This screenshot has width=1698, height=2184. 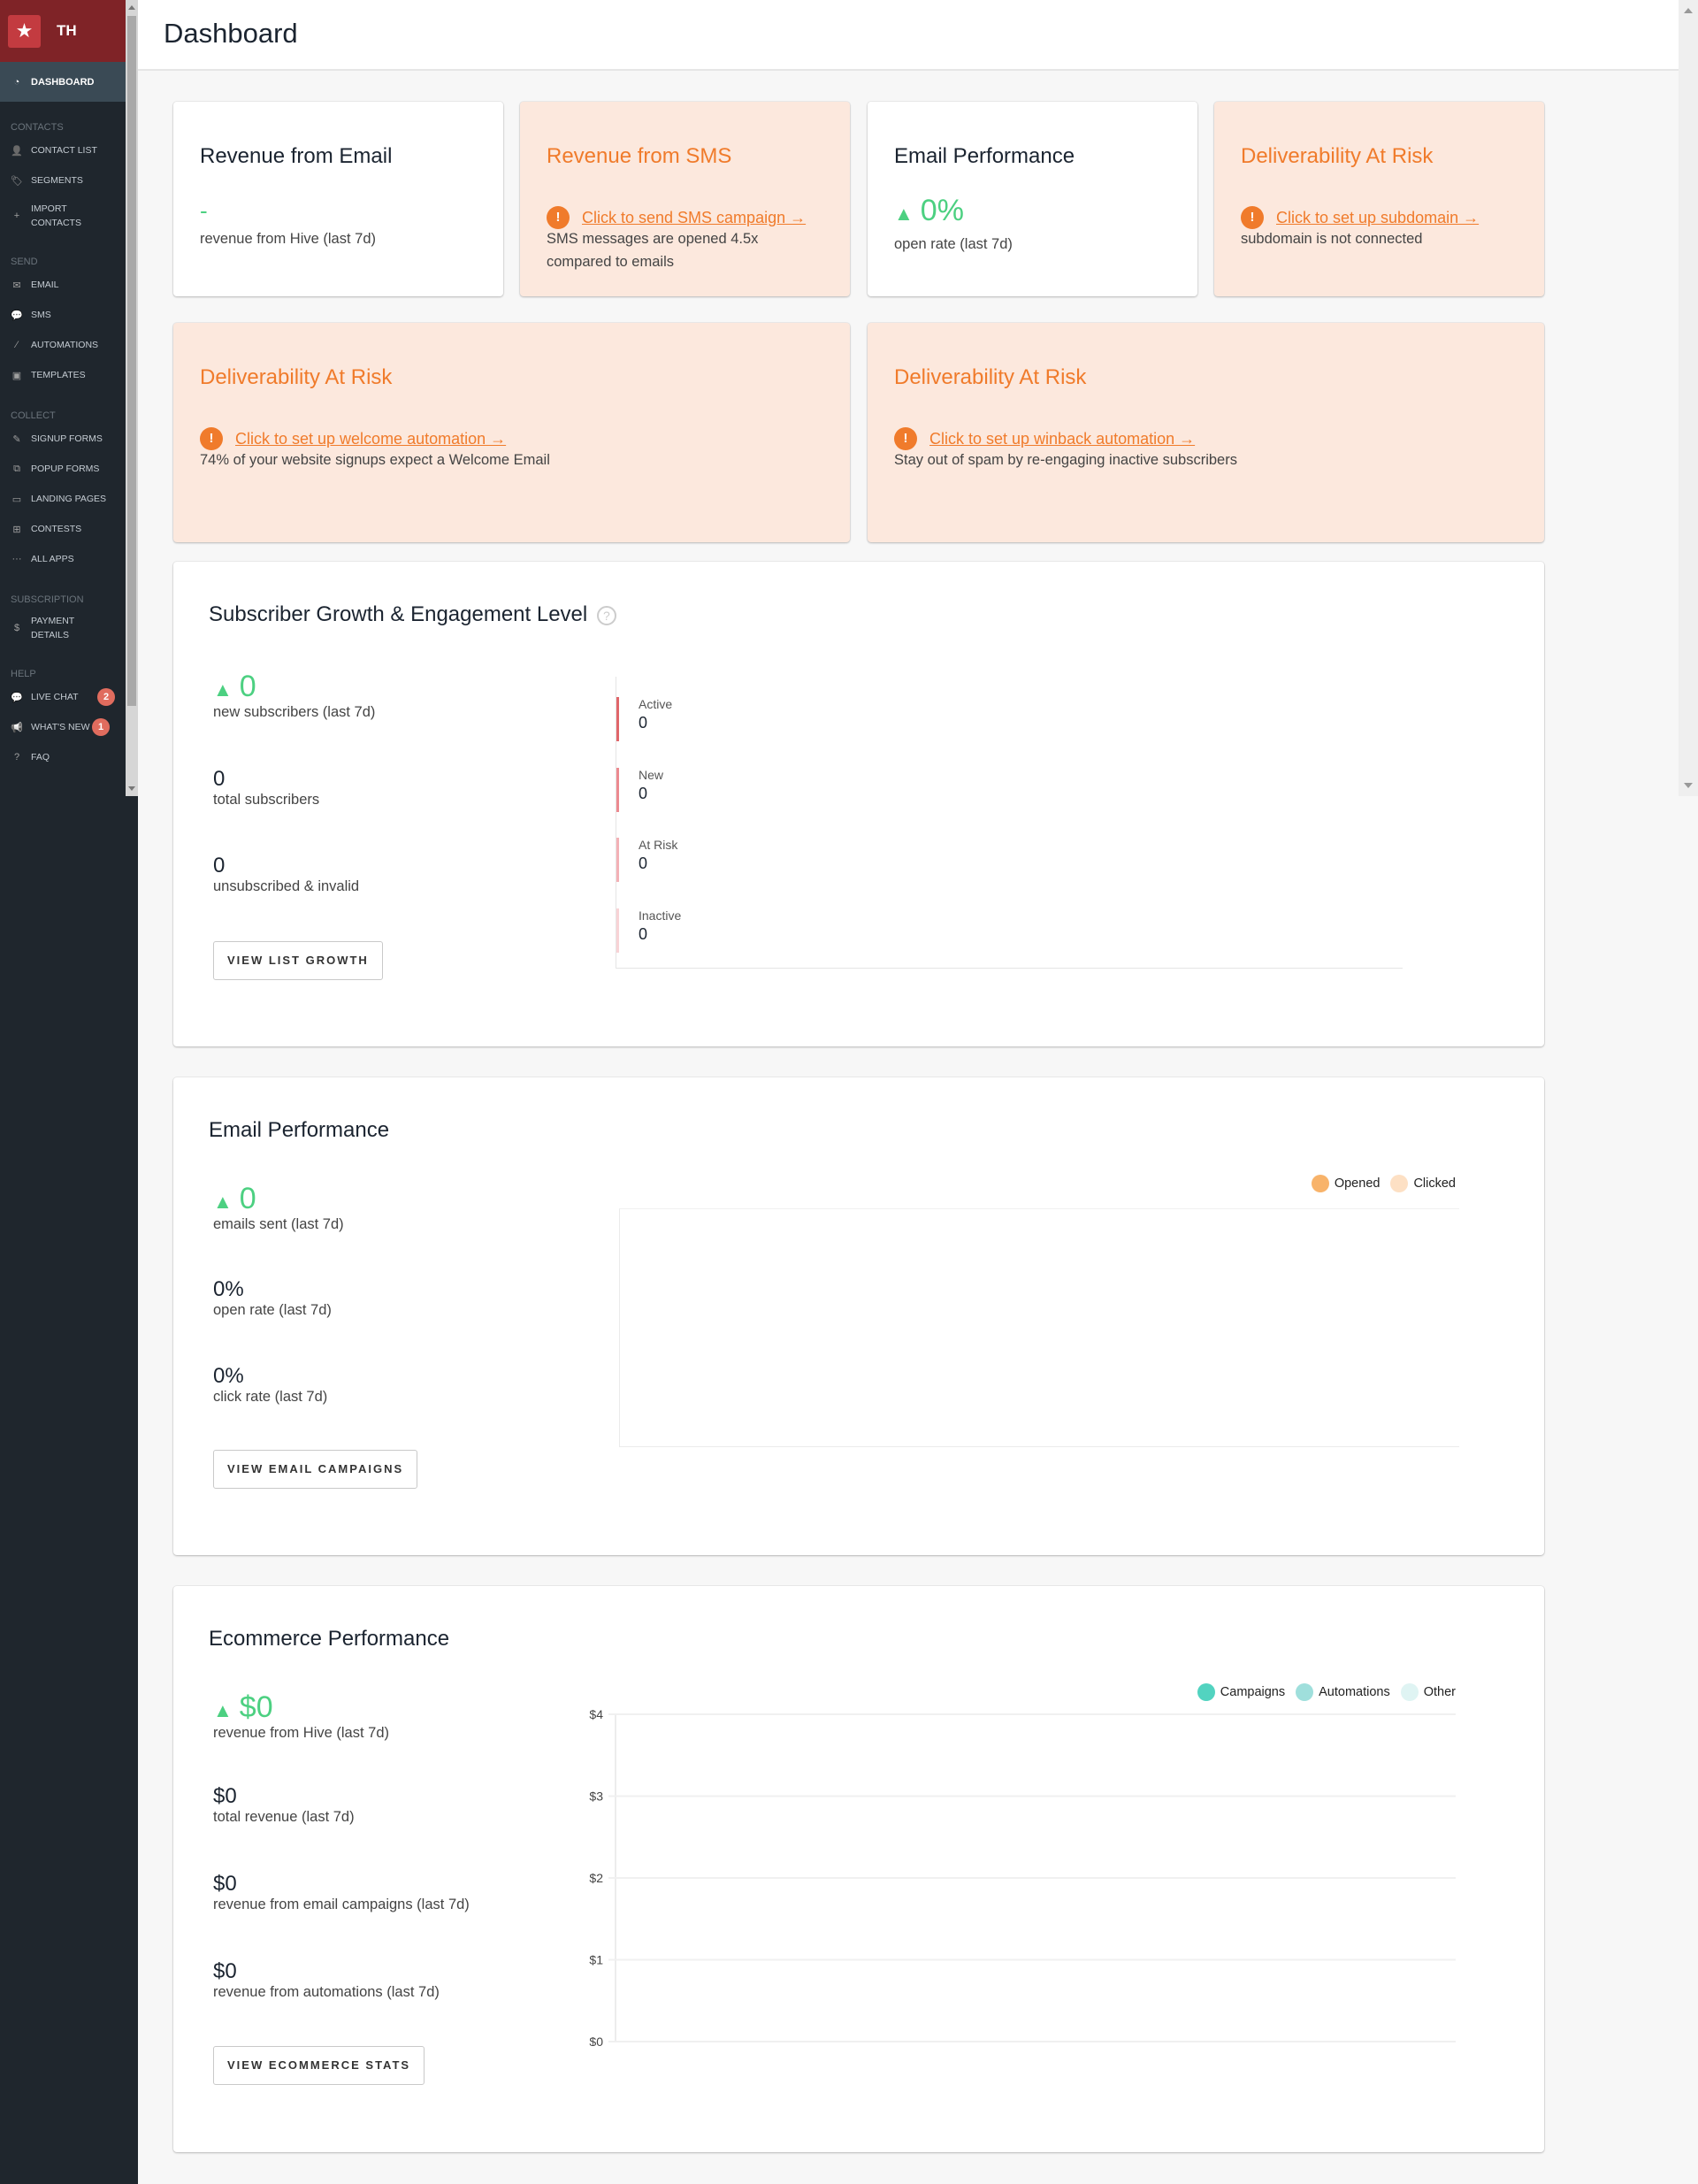 I want to click on sidebar-item-segments: 🏷 SEGMENTS, so click(x=63, y=180).